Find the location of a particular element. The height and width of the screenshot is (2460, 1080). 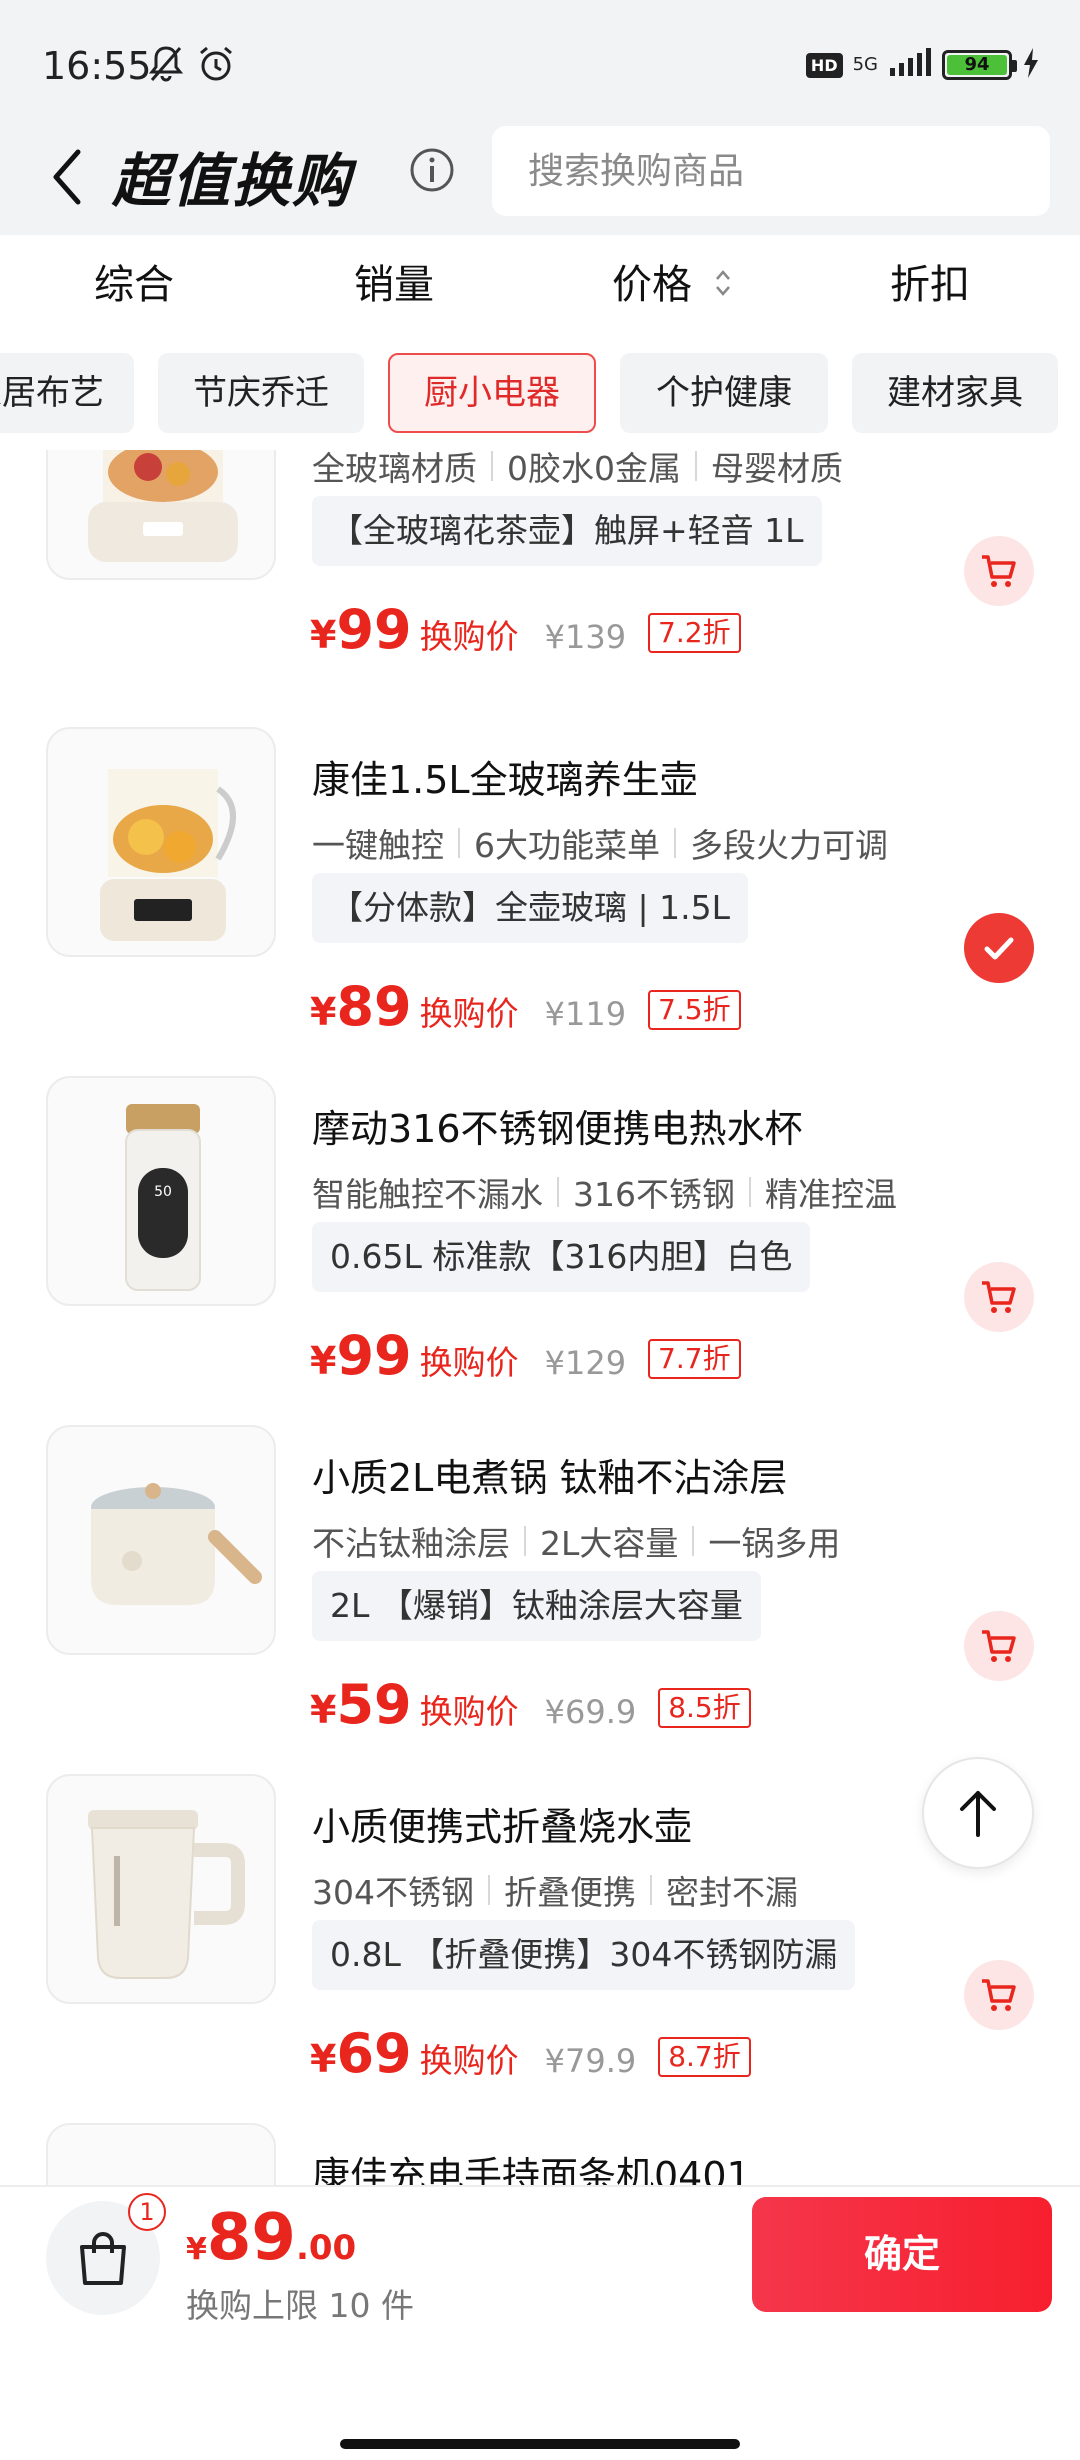

product-tags: 全玻璃材质 0胶水0金属 母婴材质 is located at coordinates (577, 470).